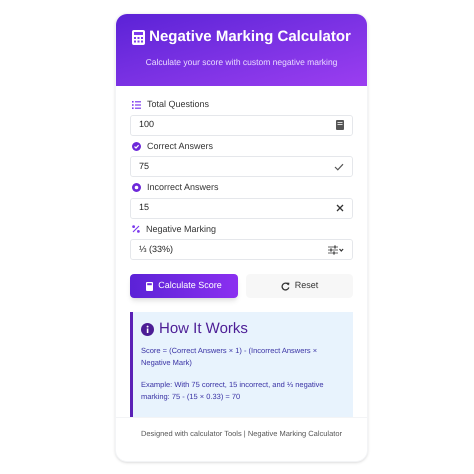  Describe the element at coordinates (340, 125) in the screenshot. I see `book-icon` at that location.